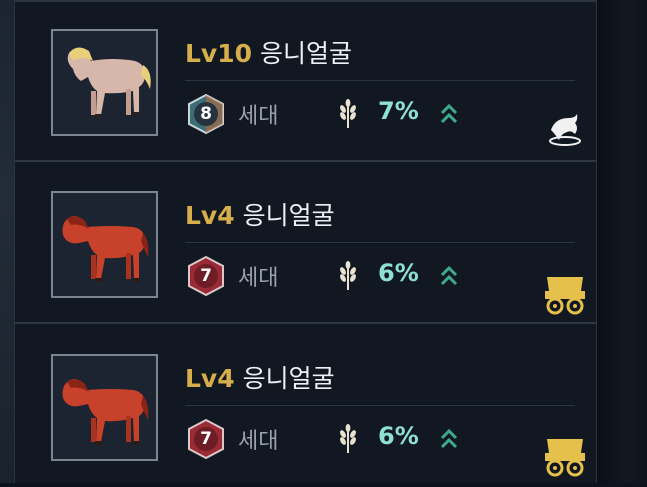 The width and height of the screenshot is (647, 487). I want to click on background-left, so click(7, 241).